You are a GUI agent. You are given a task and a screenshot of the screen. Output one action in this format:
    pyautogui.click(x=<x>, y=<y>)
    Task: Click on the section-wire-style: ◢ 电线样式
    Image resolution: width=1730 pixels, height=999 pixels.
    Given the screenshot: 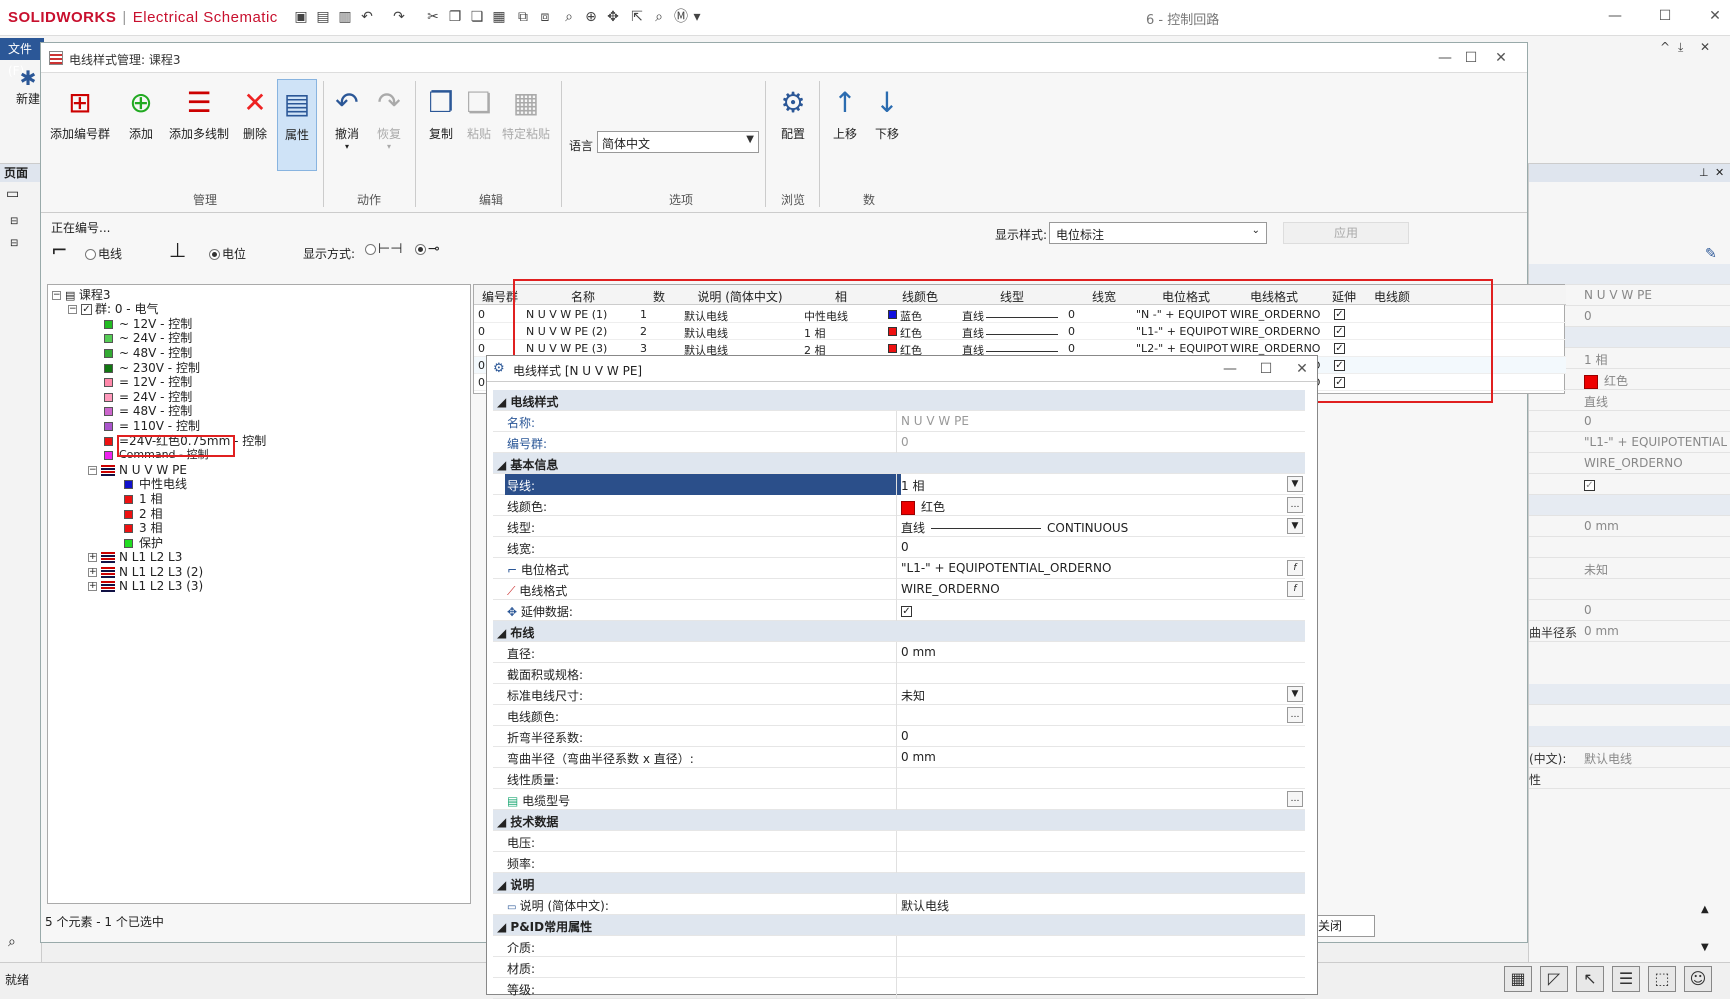 What is the action you would take?
    pyautogui.click(x=899, y=400)
    